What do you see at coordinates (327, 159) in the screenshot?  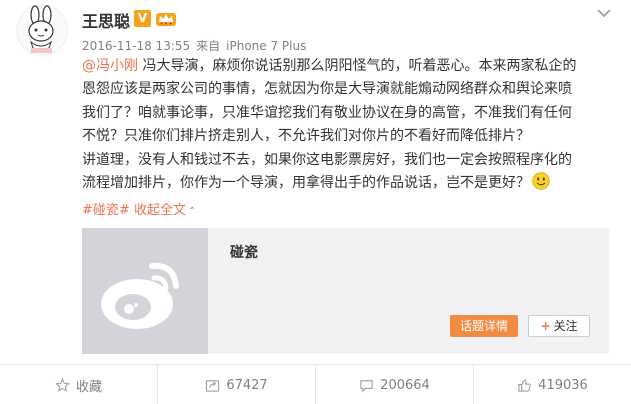 I see `post-text-line-5: 讲道理，没有人和钱过不去，如果你这电影票房好，我们也一定会按照程序化的` at bounding box center [327, 159].